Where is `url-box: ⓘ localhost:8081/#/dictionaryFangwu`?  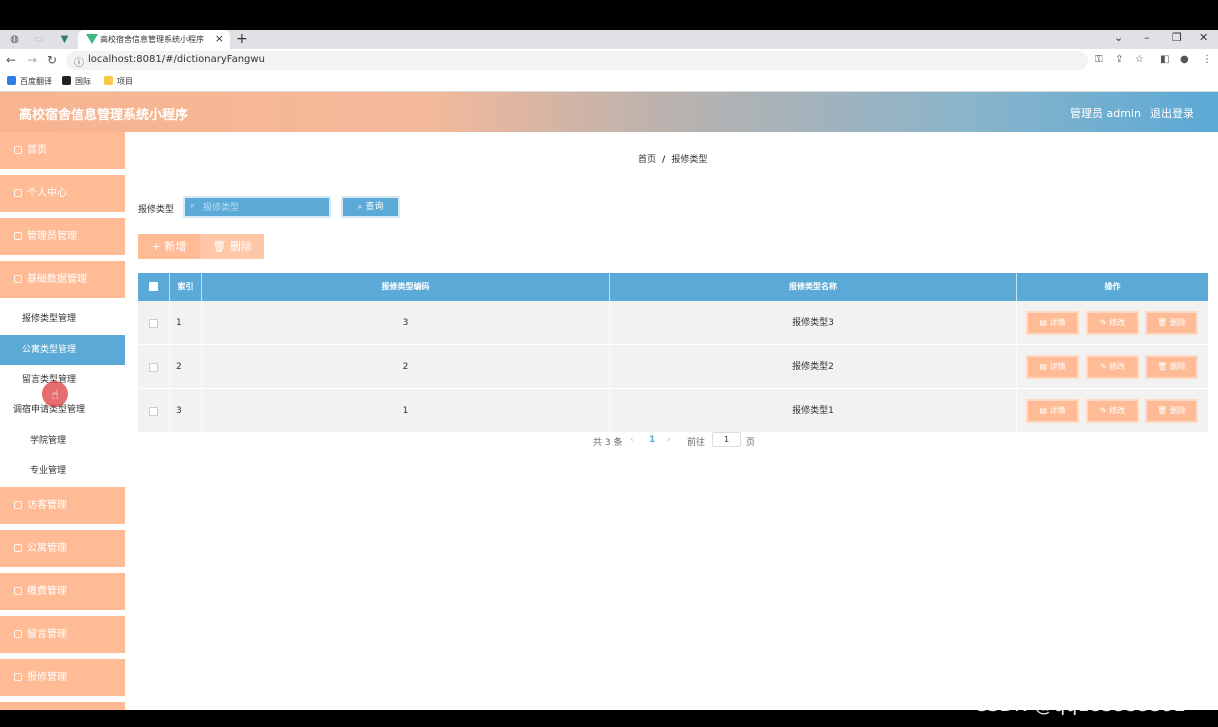 url-box: ⓘ localhost:8081/#/dictionaryFangwu is located at coordinates (577, 60).